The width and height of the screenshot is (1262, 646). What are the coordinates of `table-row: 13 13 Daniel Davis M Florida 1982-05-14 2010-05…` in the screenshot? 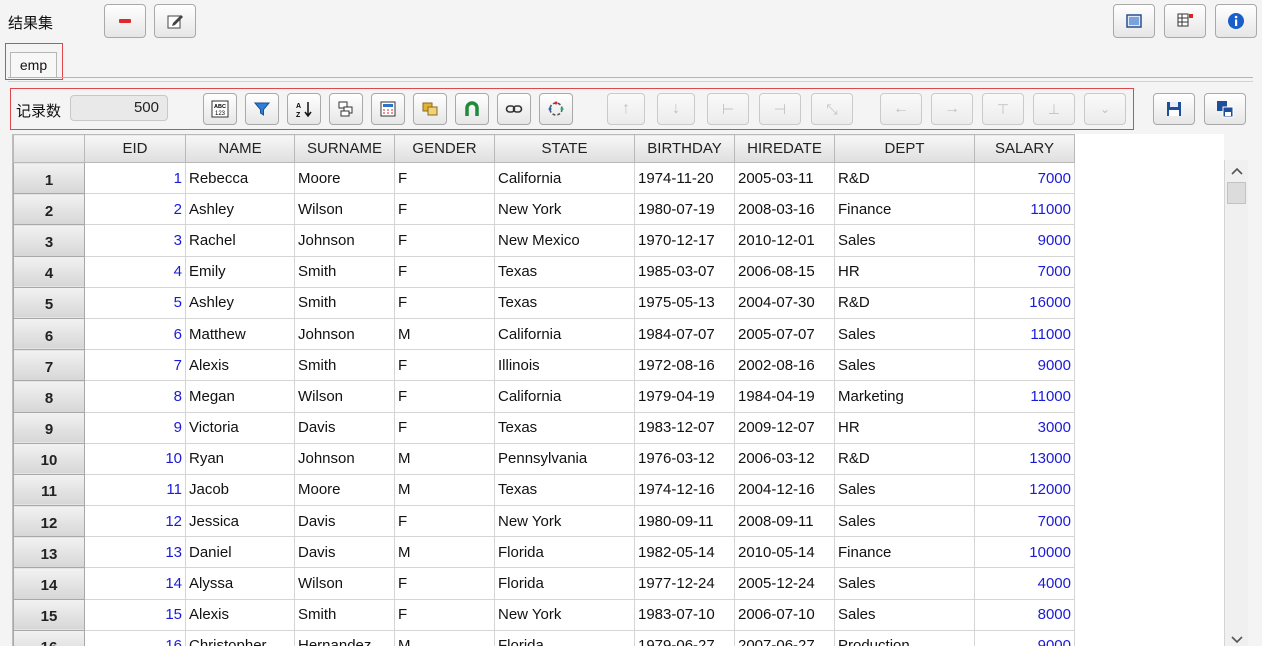 It's located at (544, 552).